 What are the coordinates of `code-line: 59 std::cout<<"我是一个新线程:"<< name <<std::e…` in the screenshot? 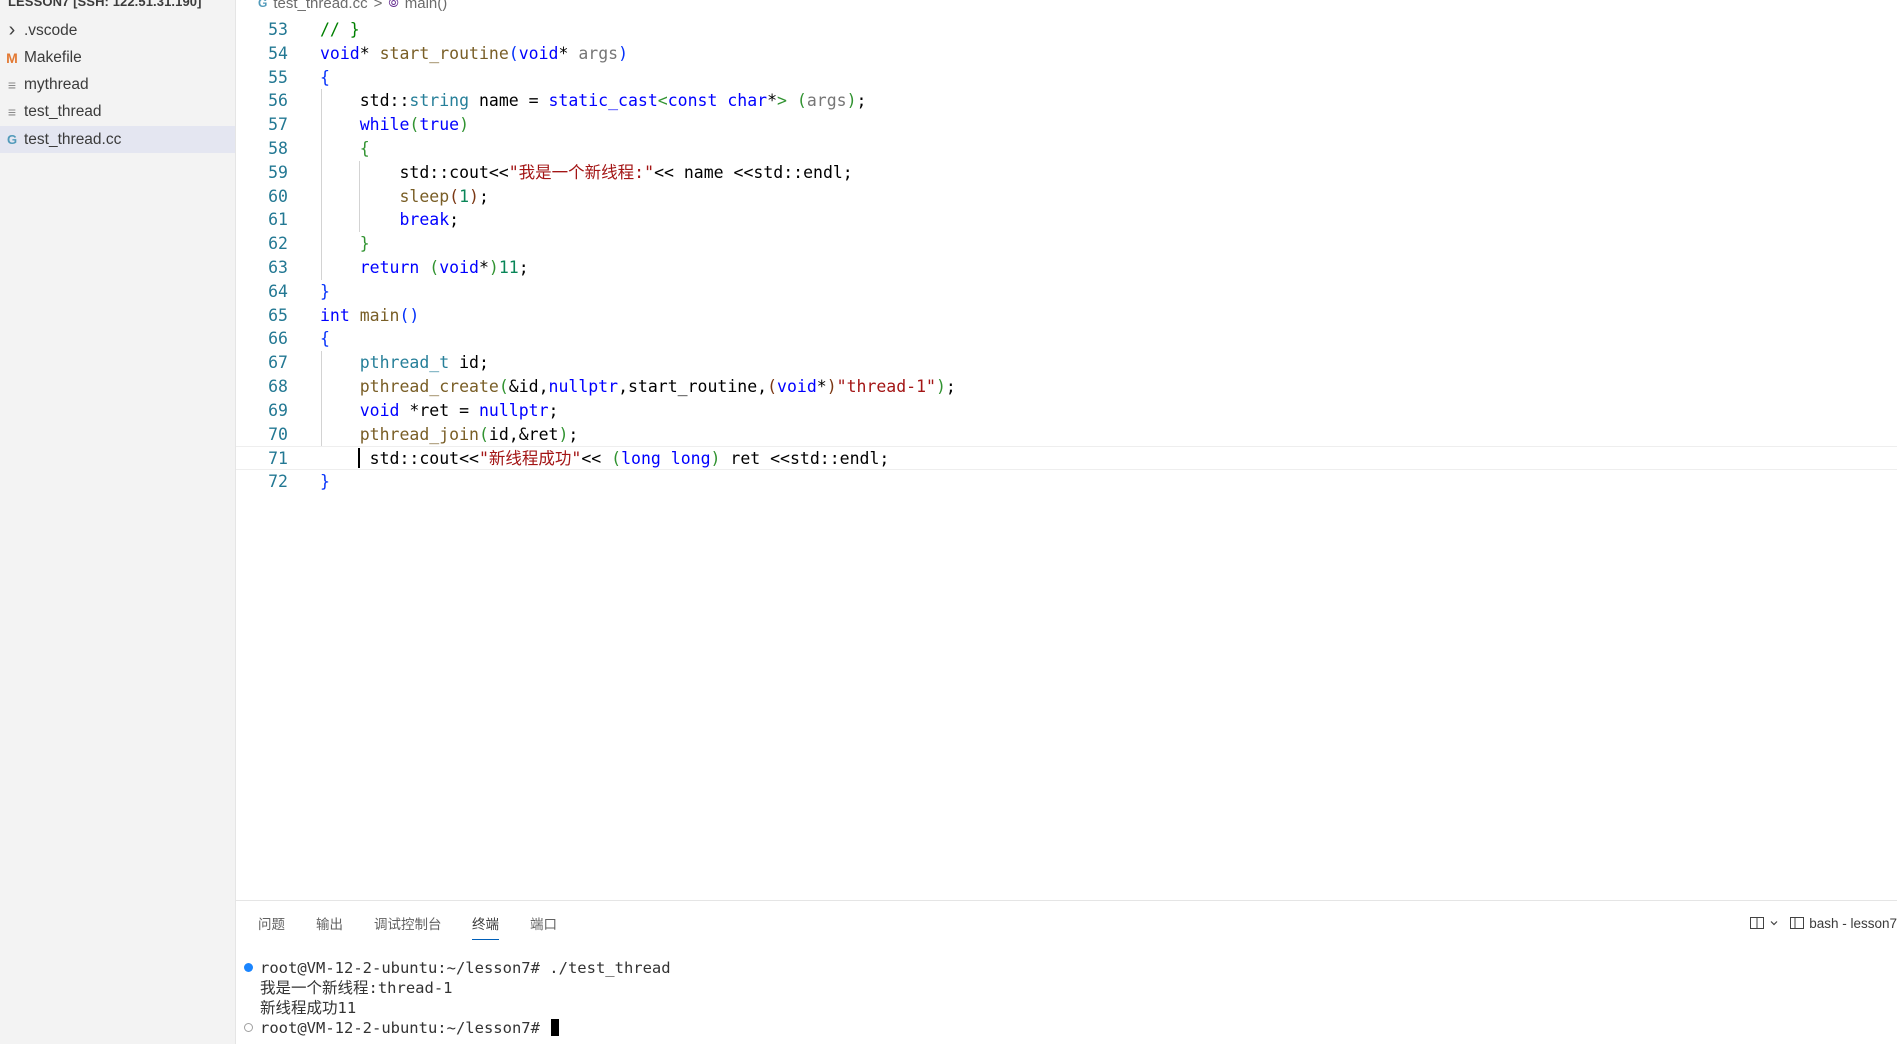 It's located at (1066, 172).